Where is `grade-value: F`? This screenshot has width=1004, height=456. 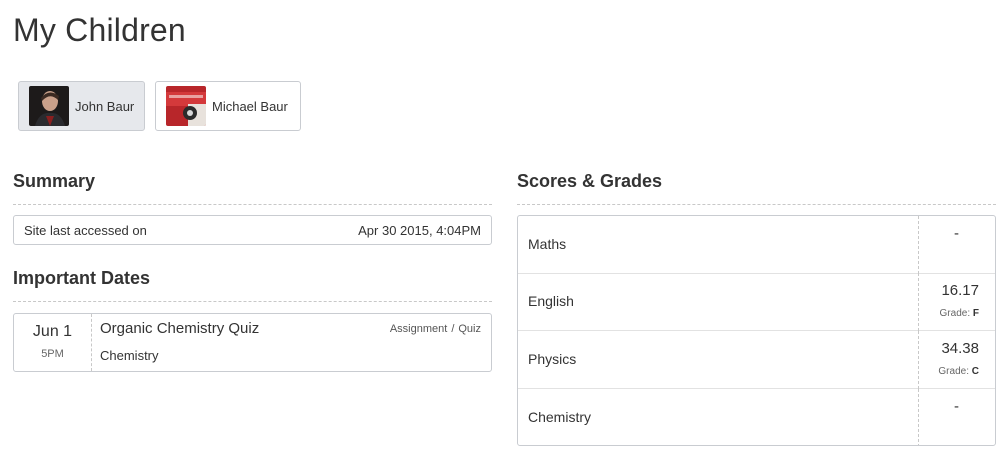 grade-value: F is located at coordinates (975, 313).